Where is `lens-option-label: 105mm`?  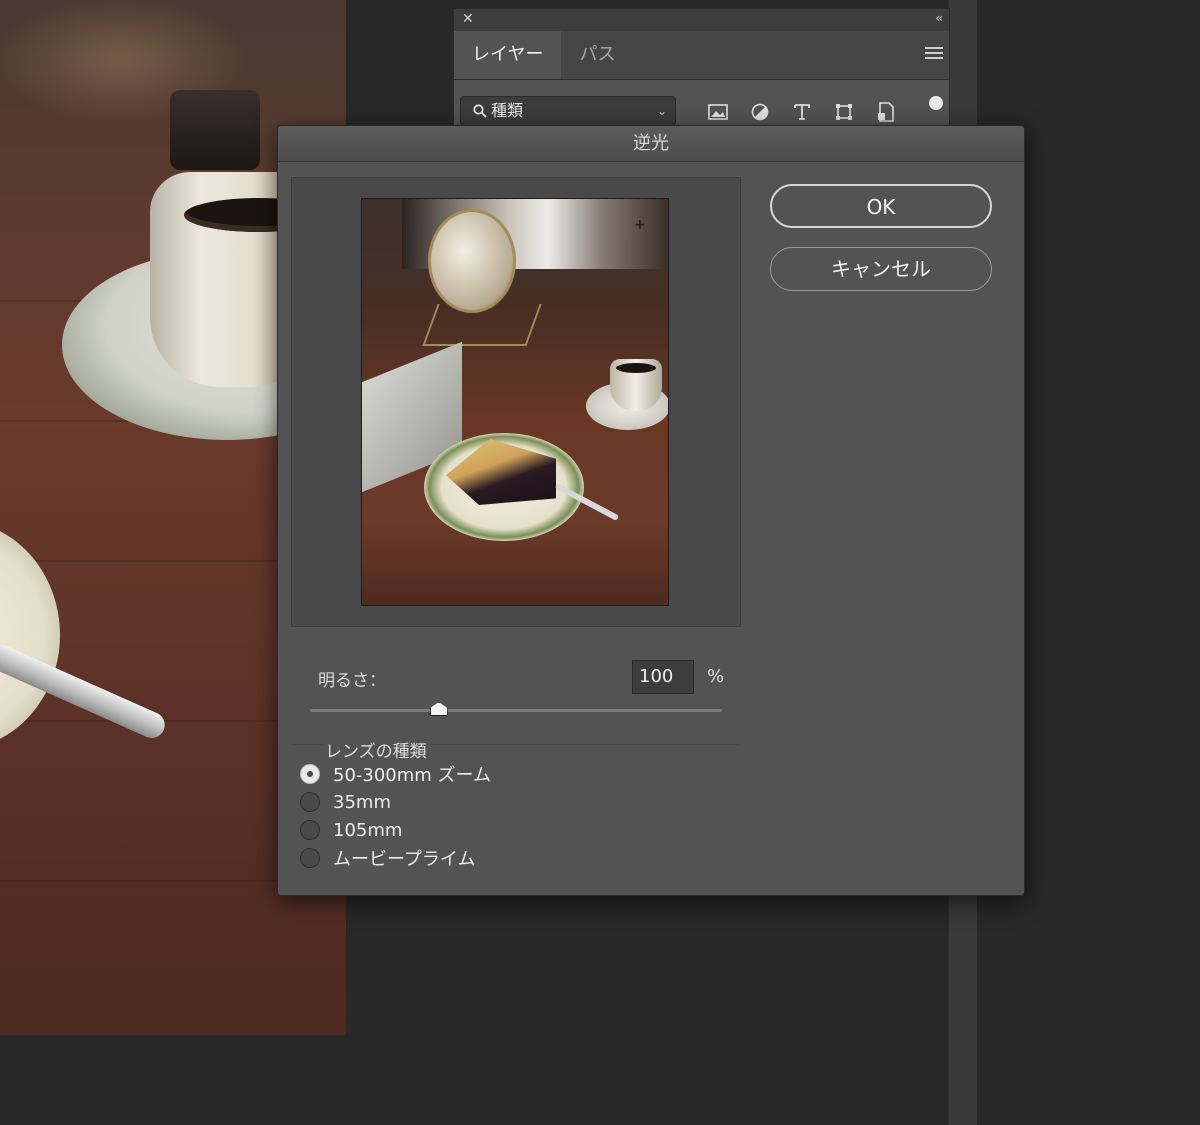 lens-option-label: 105mm is located at coordinates (368, 830).